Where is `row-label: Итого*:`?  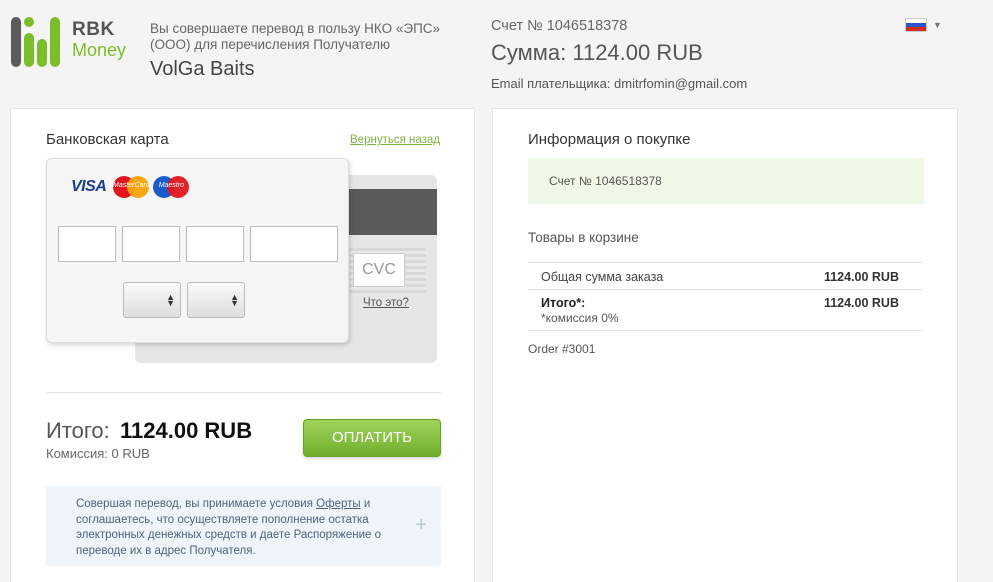
row-label: Итого*: is located at coordinates (563, 303).